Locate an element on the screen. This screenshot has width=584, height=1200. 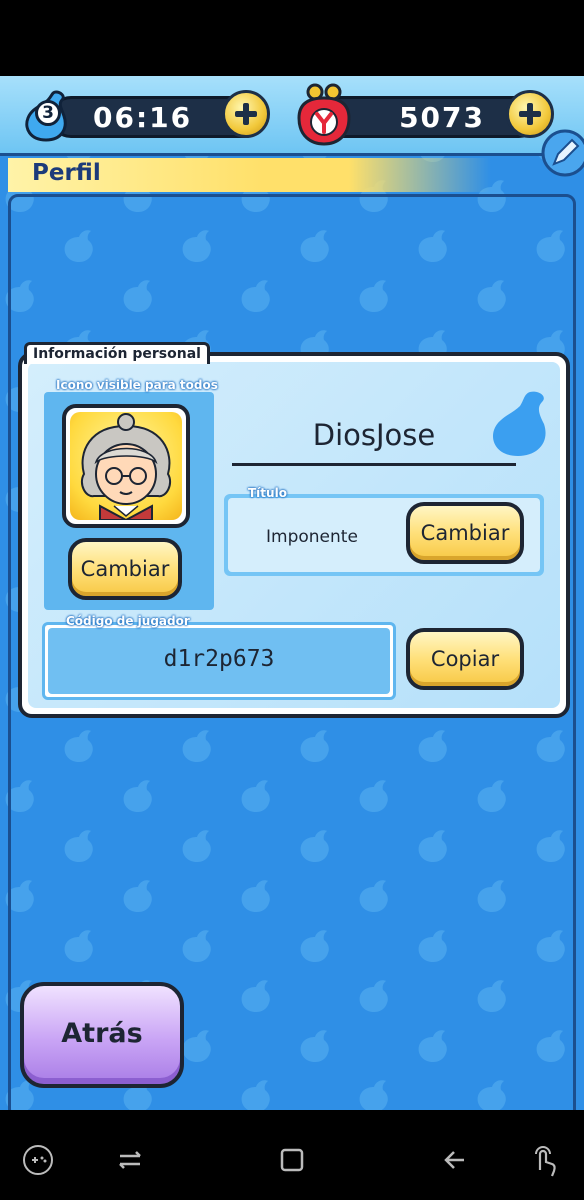
touch-gesture-icon is located at coordinates (544, 1160).